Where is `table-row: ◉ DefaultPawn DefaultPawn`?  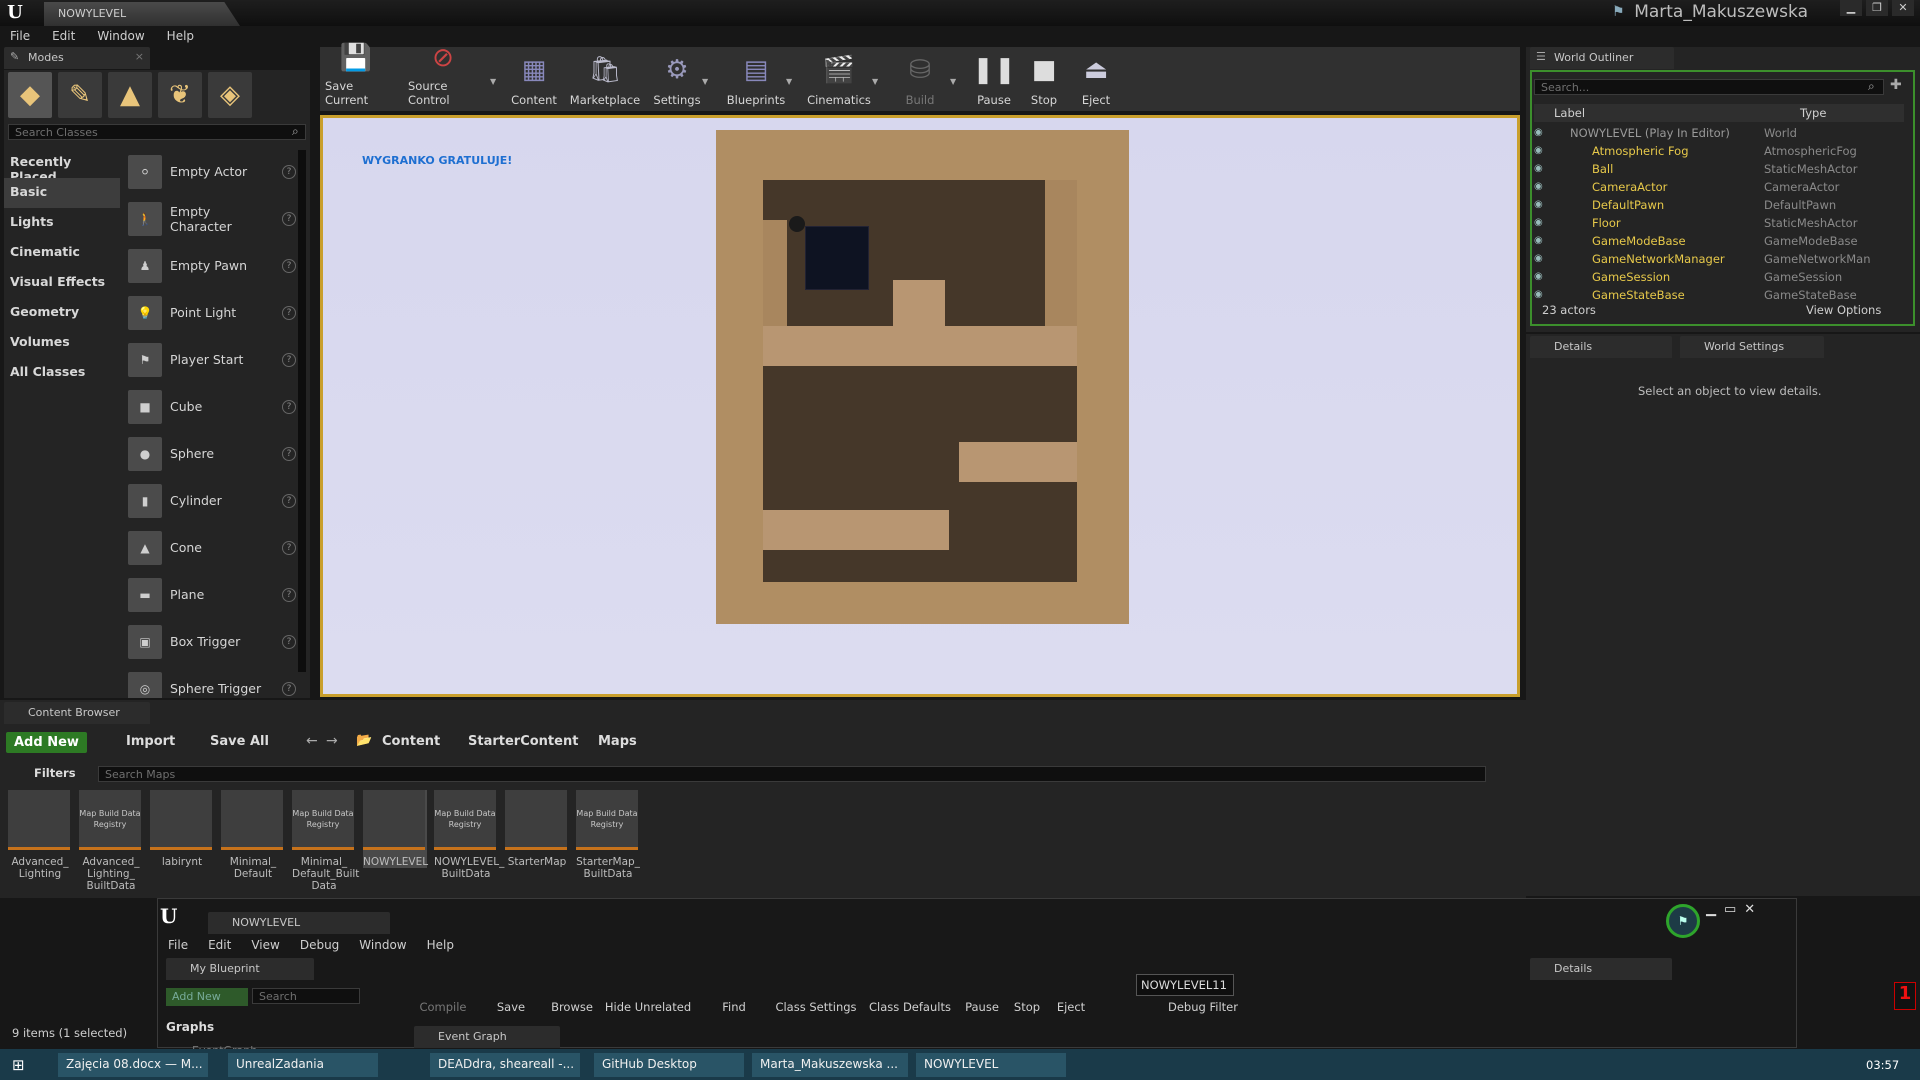
table-row: ◉ DefaultPawn DefaultPawn is located at coordinates (1719, 205).